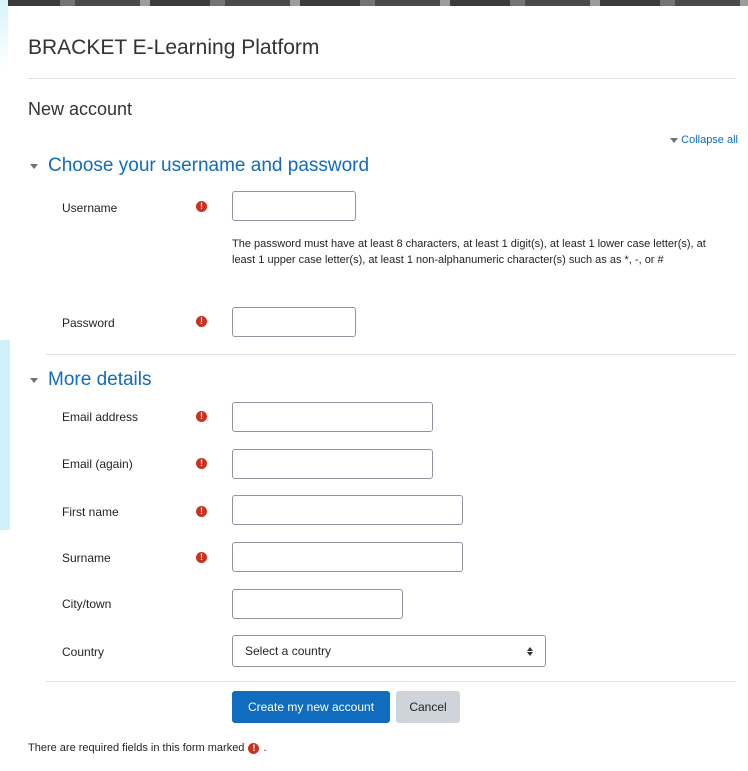 The width and height of the screenshot is (748, 771). Describe the element at coordinates (4, 35) in the screenshot. I see `decorative-accent-top` at that location.